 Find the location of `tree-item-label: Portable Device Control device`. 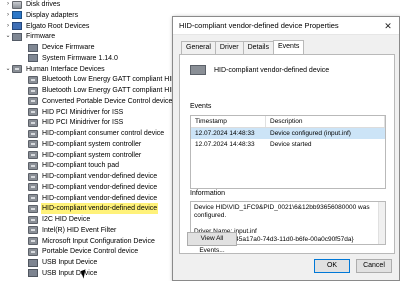

tree-item-label: Portable Device Control device is located at coordinates (90, 252).